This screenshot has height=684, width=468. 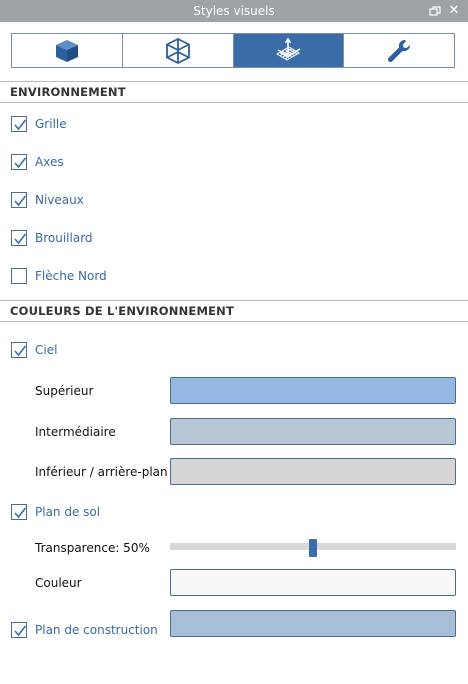 I want to click on checkbox-fog, so click(x=19, y=238).